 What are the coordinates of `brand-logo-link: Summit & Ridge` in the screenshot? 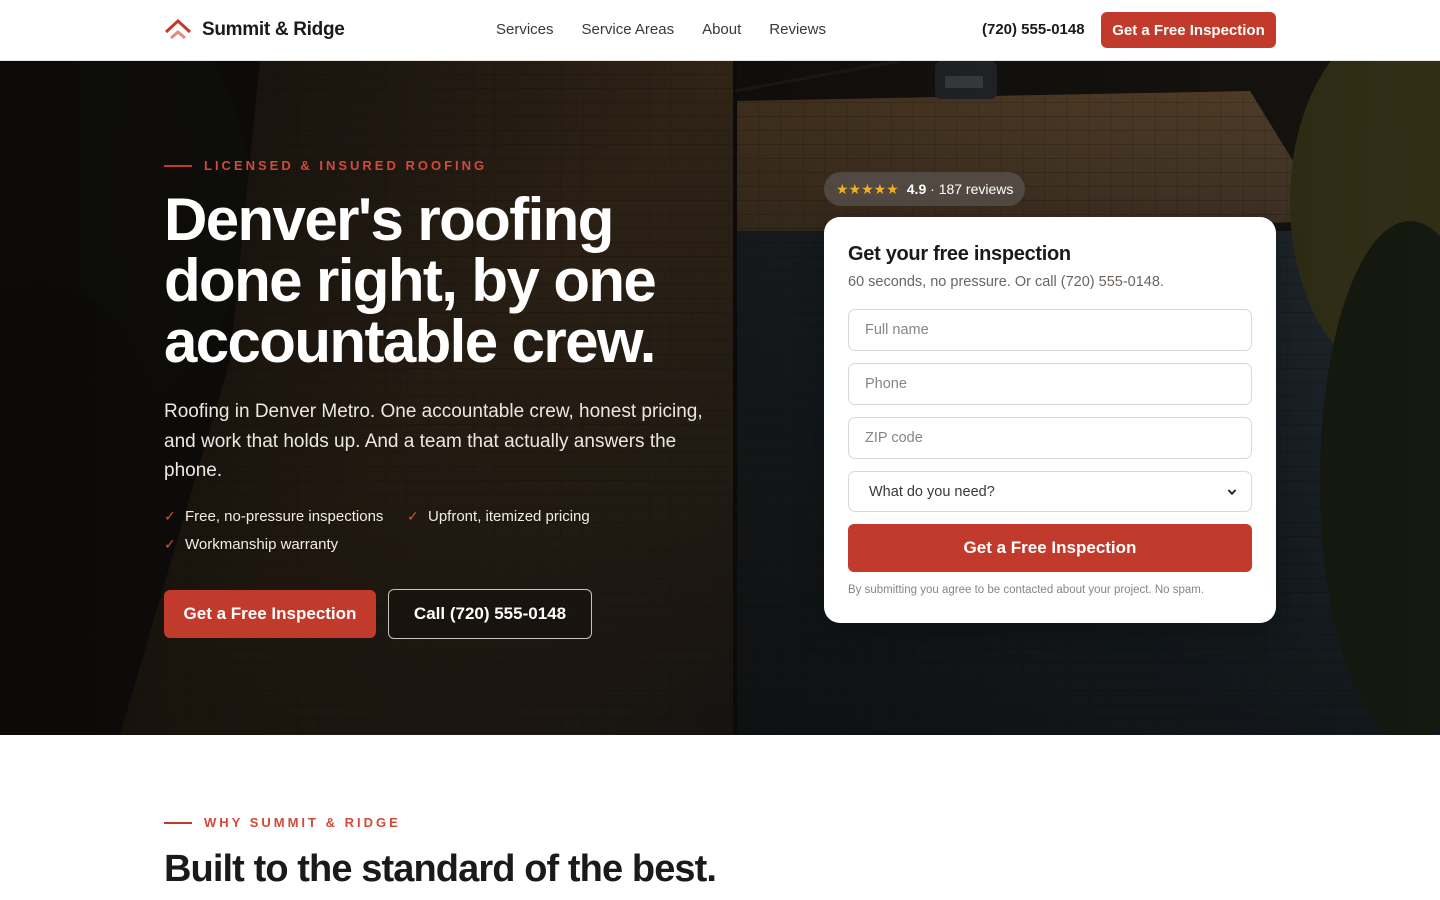 It's located at (254, 30).